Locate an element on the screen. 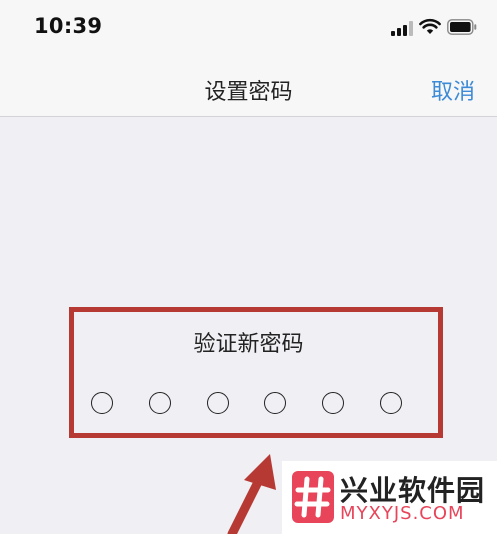 The image size is (497, 534). cellular-signal-icon is located at coordinates (402, 28).